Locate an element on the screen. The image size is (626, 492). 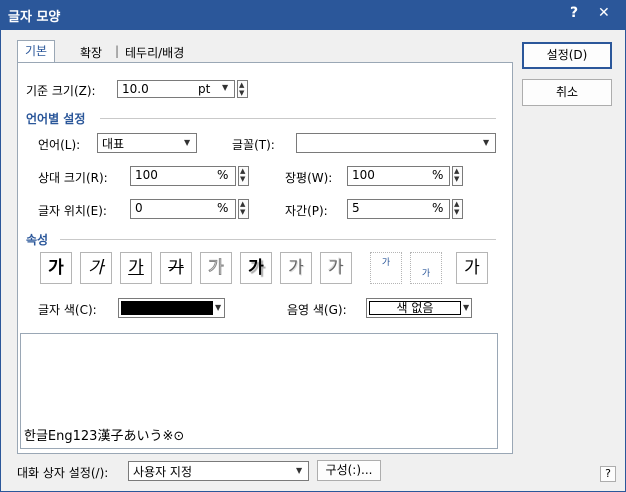
title-bar: 글자 모양 ? ✕ is located at coordinates (313, 15).